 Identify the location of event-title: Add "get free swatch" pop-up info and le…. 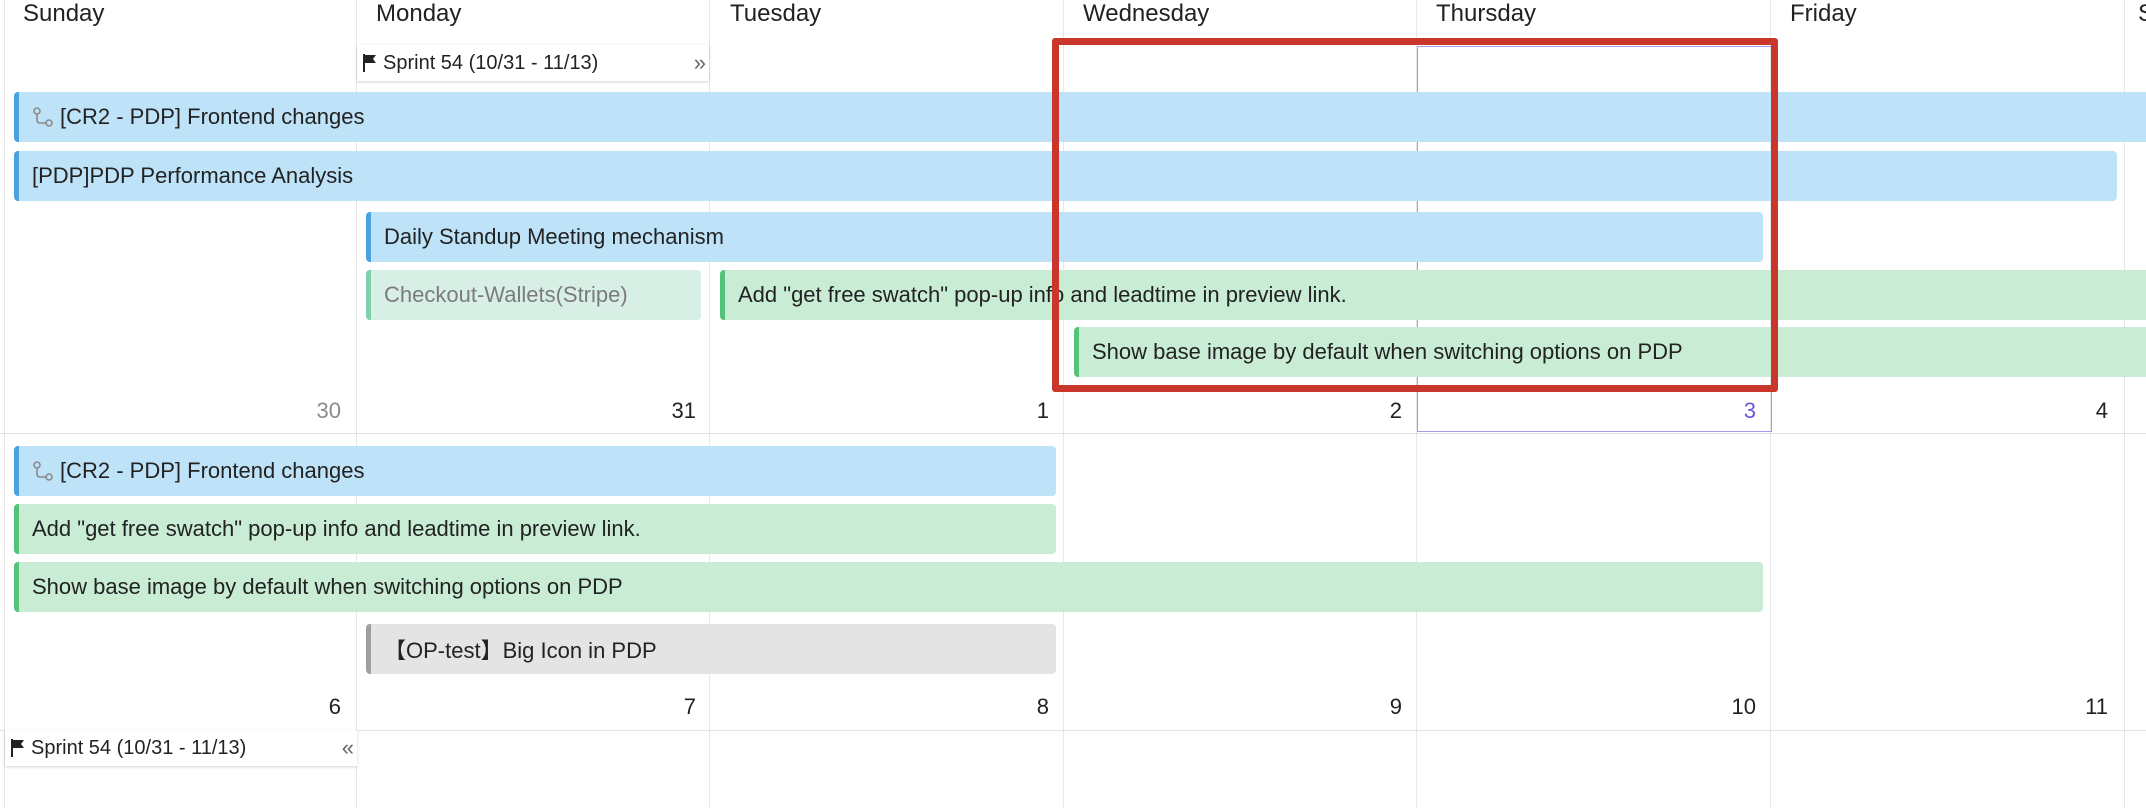
(336, 528).